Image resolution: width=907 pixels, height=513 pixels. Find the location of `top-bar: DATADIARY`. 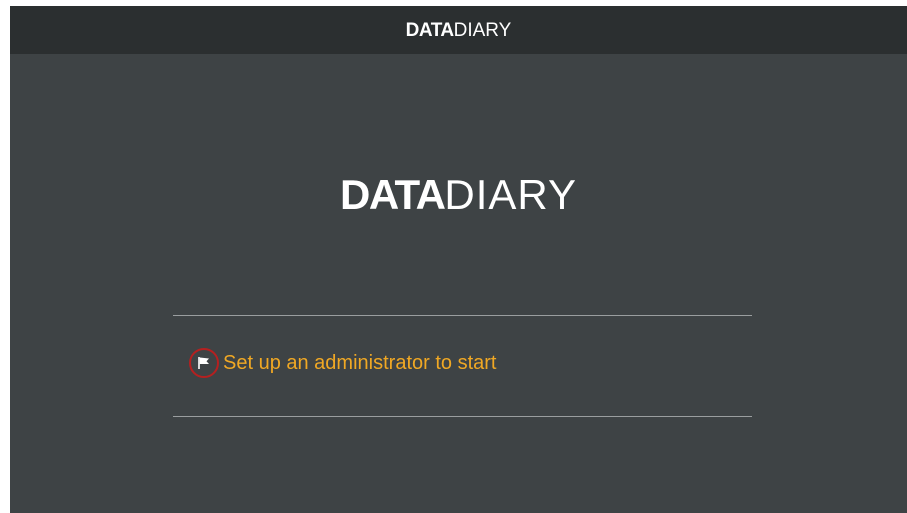

top-bar: DATADIARY is located at coordinates (458, 30).